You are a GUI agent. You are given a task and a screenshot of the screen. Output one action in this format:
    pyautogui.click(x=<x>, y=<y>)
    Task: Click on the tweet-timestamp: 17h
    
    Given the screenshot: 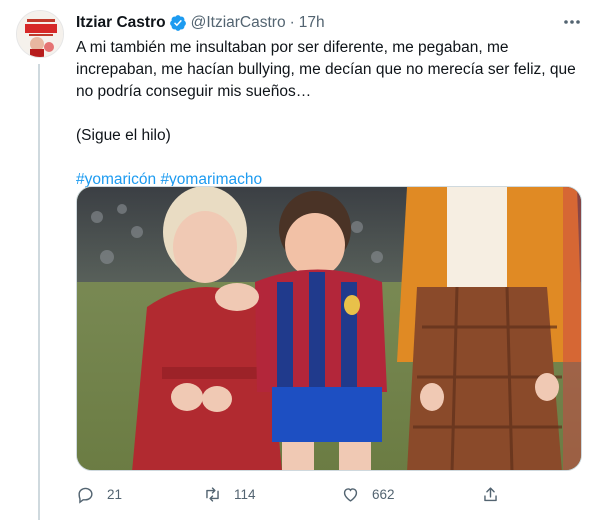 What is the action you would take?
    pyautogui.click(x=312, y=23)
    